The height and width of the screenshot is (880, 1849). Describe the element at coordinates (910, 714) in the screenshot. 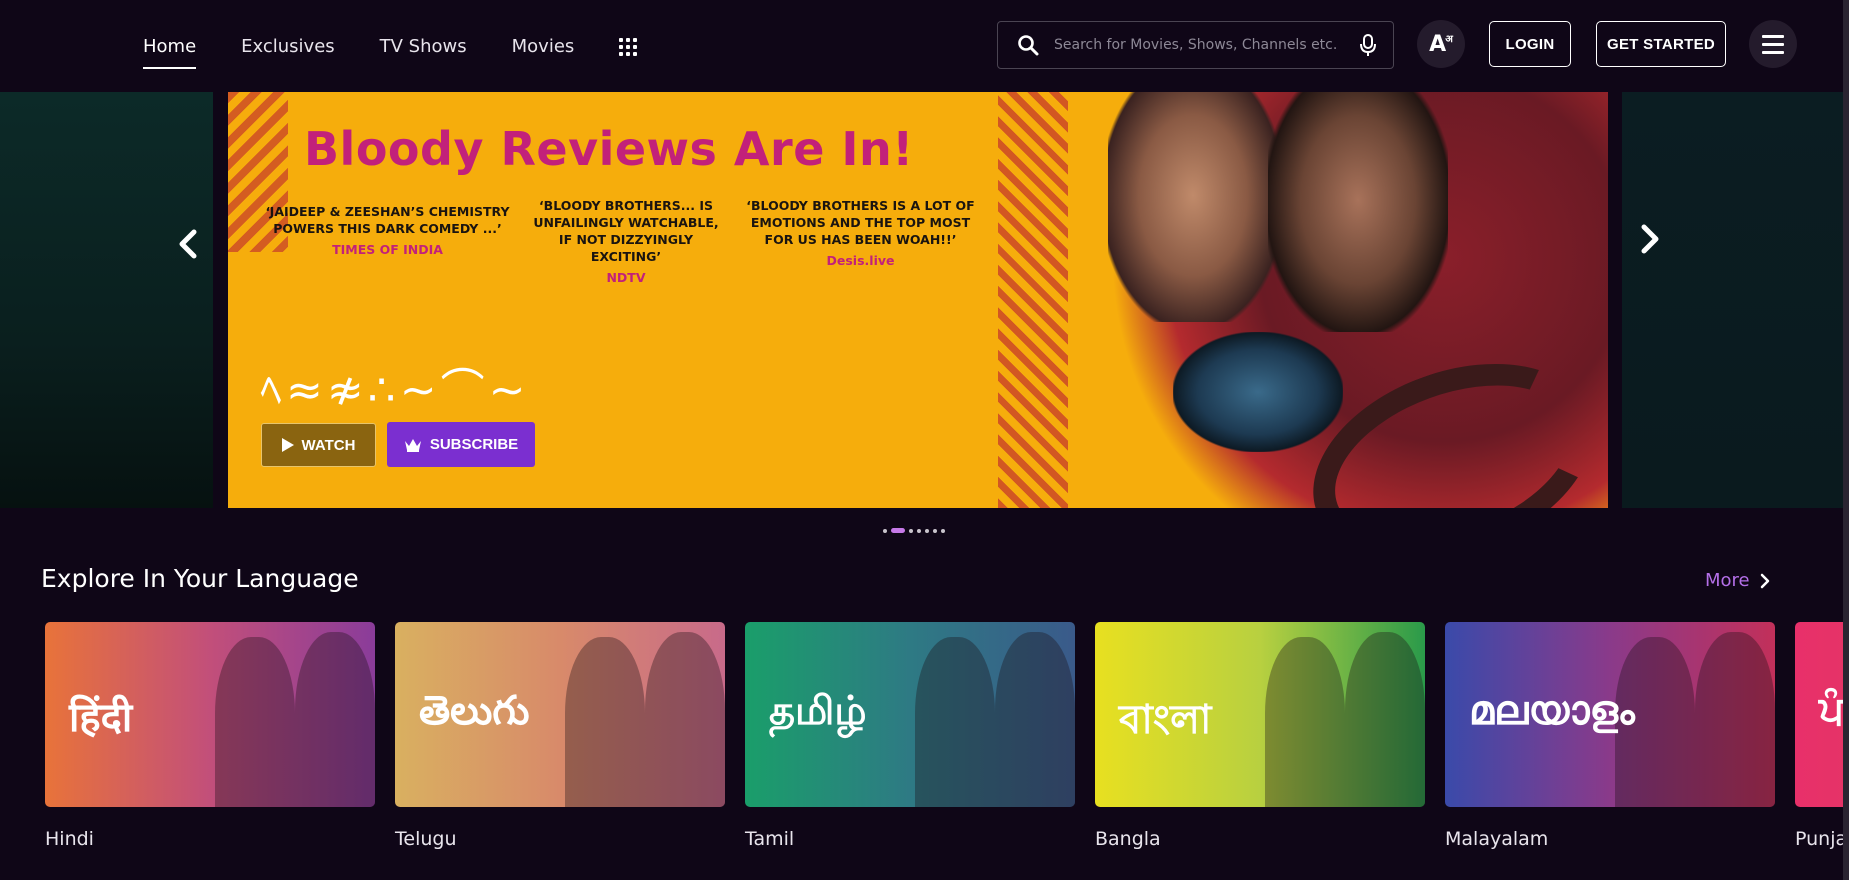

I see `language-card: தமிழ்` at that location.